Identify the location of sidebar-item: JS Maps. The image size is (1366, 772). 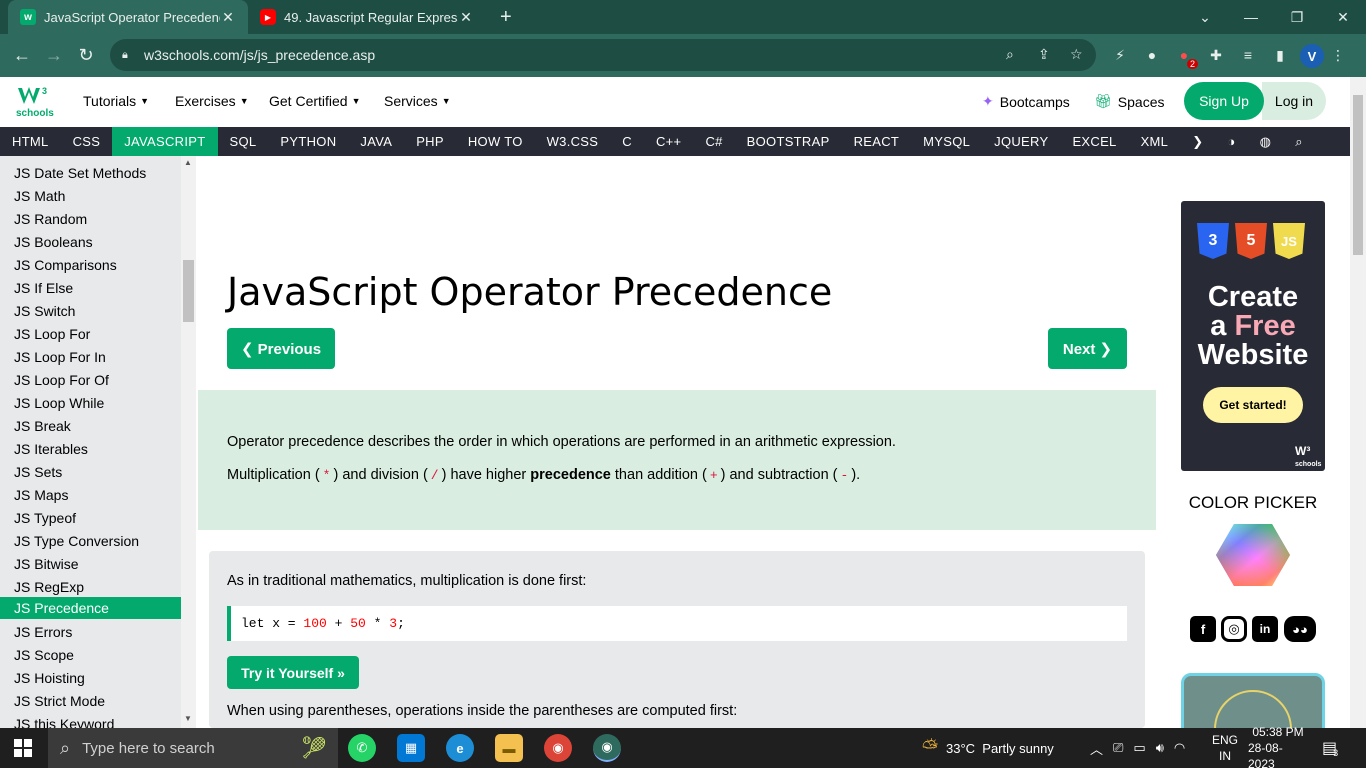
(90, 494).